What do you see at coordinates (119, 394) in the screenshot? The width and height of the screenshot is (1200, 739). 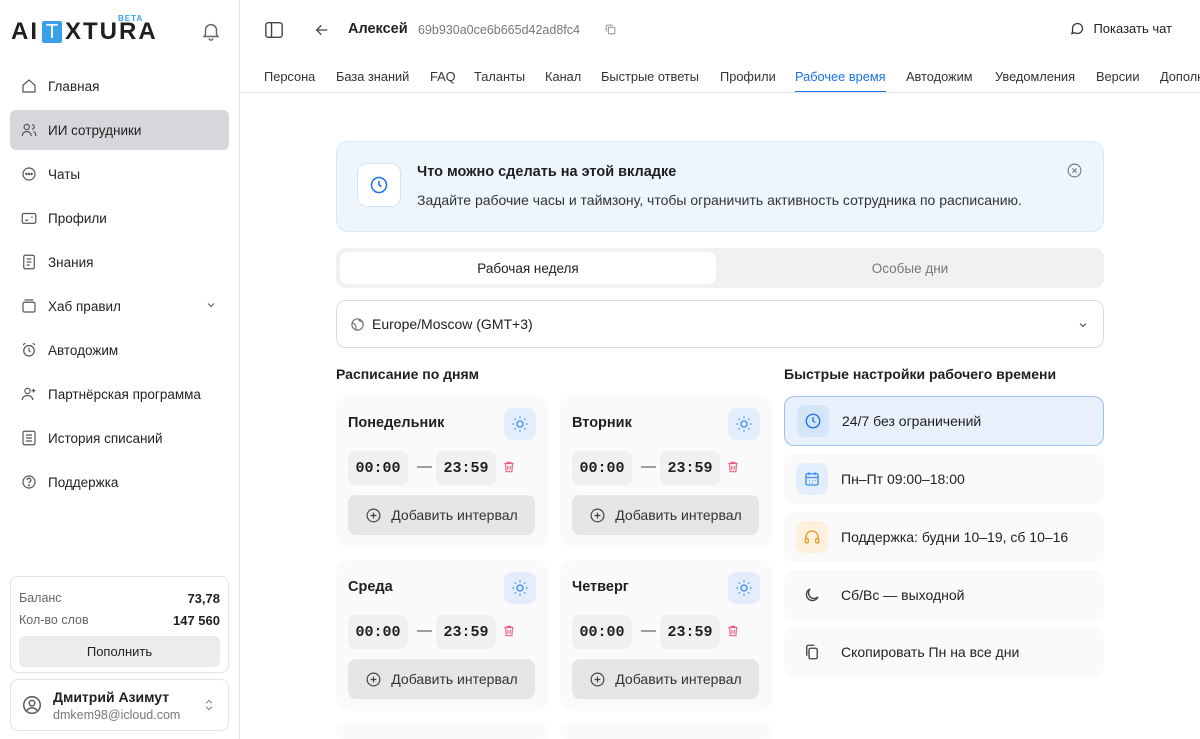 I see `sidebar-item-partner: Партнёрская программа` at bounding box center [119, 394].